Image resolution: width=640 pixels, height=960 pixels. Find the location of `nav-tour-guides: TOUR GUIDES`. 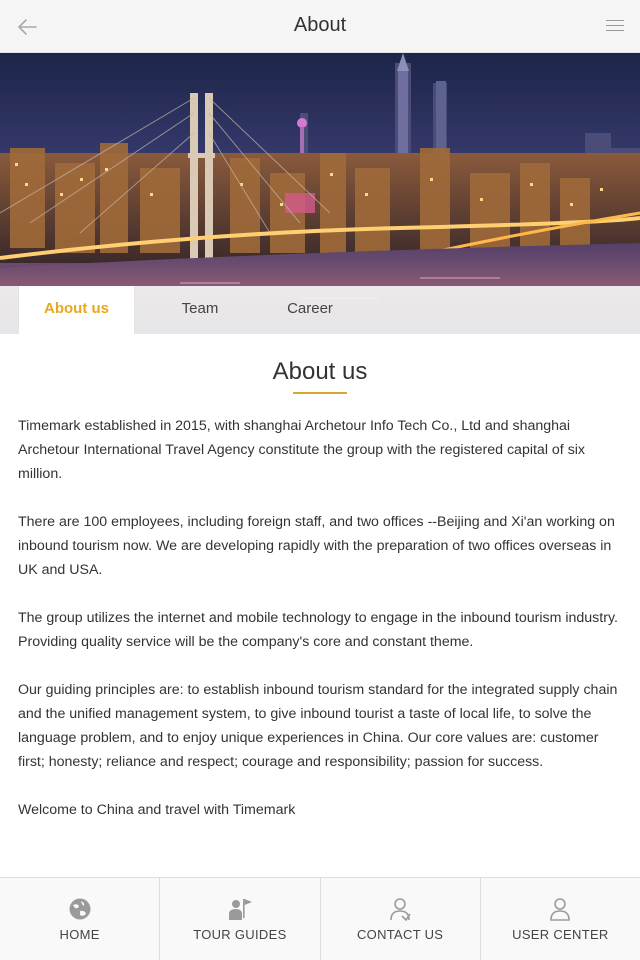

nav-tour-guides: TOUR GUIDES is located at coordinates (240, 919).